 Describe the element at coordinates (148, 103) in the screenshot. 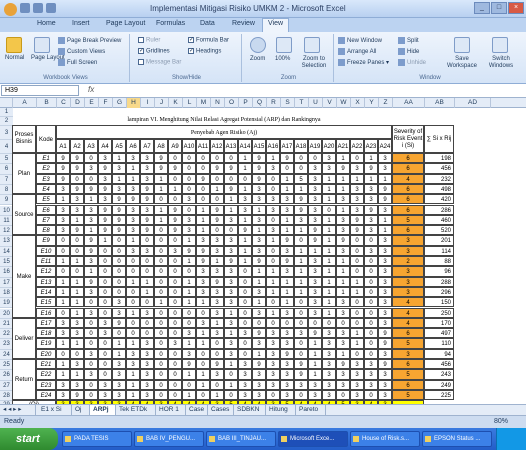

I see `column-header-I: I` at that location.